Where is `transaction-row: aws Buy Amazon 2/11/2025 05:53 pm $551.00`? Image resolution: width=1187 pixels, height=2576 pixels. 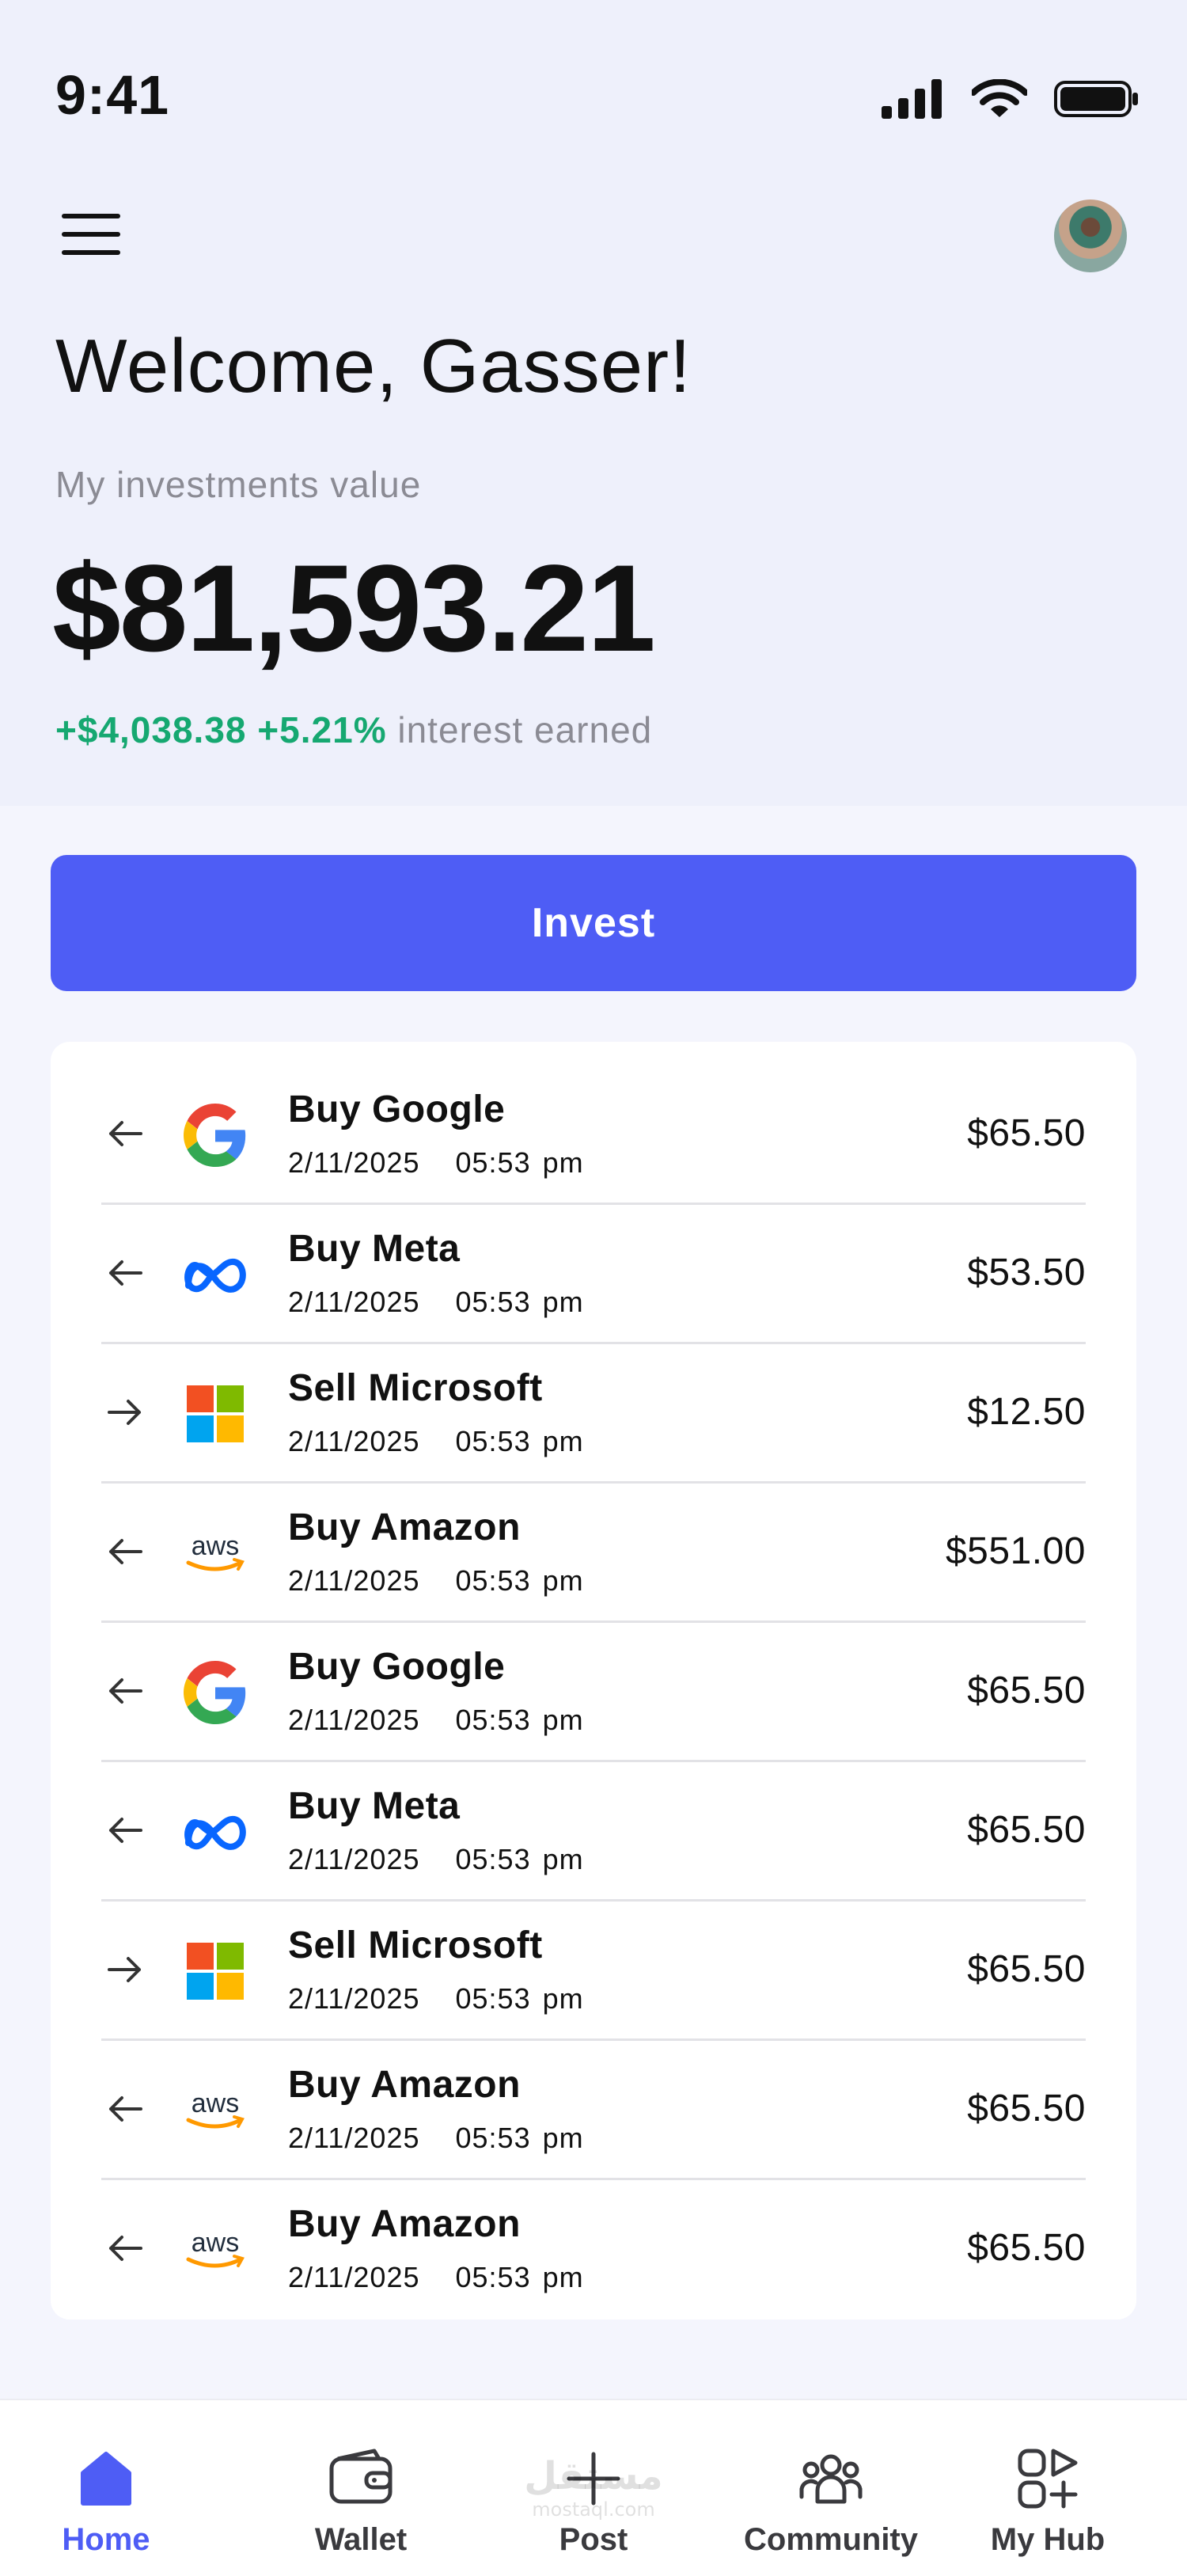 transaction-row: aws Buy Amazon 2/11/2025 05:53 pm $551.00 is located at coordinates (593, 1553).